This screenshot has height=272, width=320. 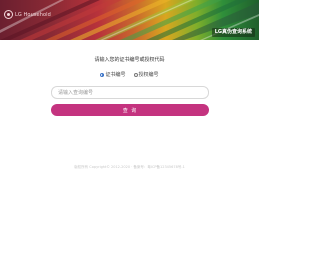 I want to click on query-number-input, so click(x=130, y=92).